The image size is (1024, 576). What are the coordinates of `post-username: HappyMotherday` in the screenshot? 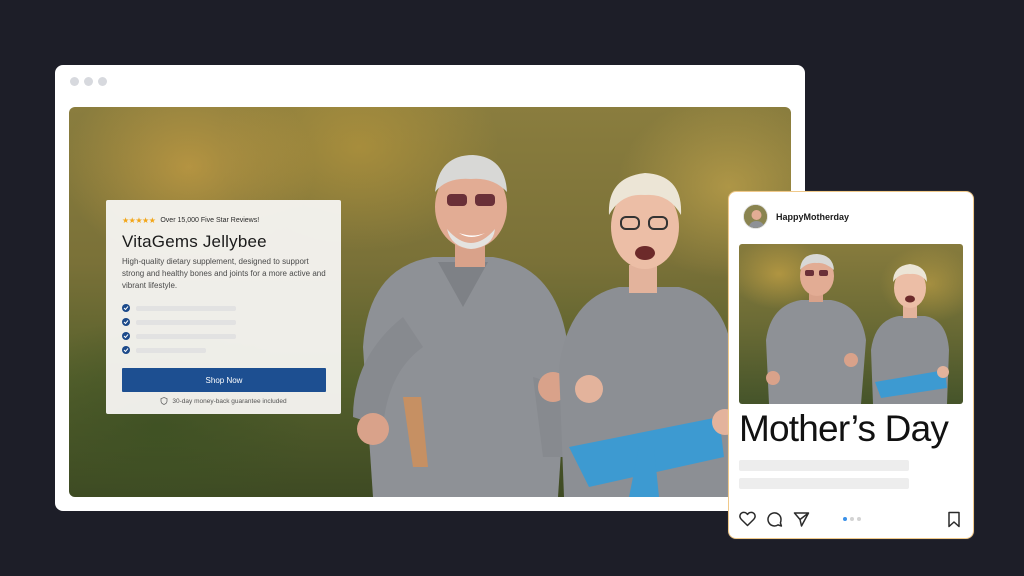 It's located at (812, 217).